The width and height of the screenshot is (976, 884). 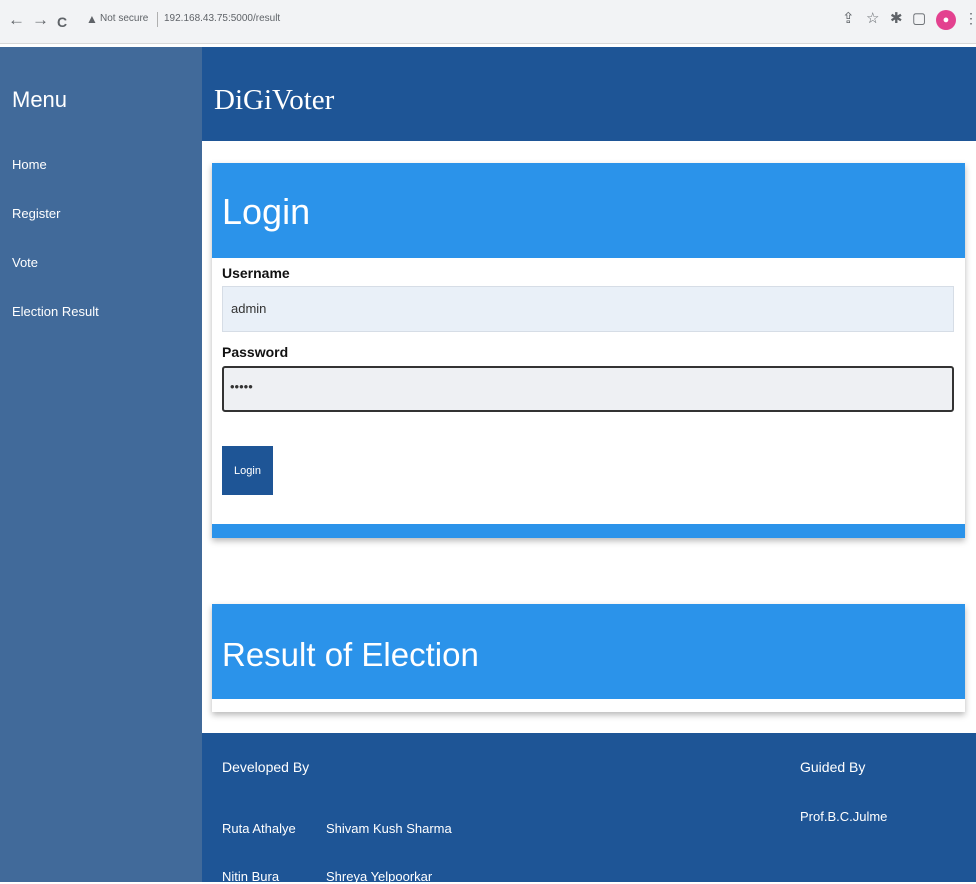 I want to click on login-button: Login, so click(x=247, y=470).